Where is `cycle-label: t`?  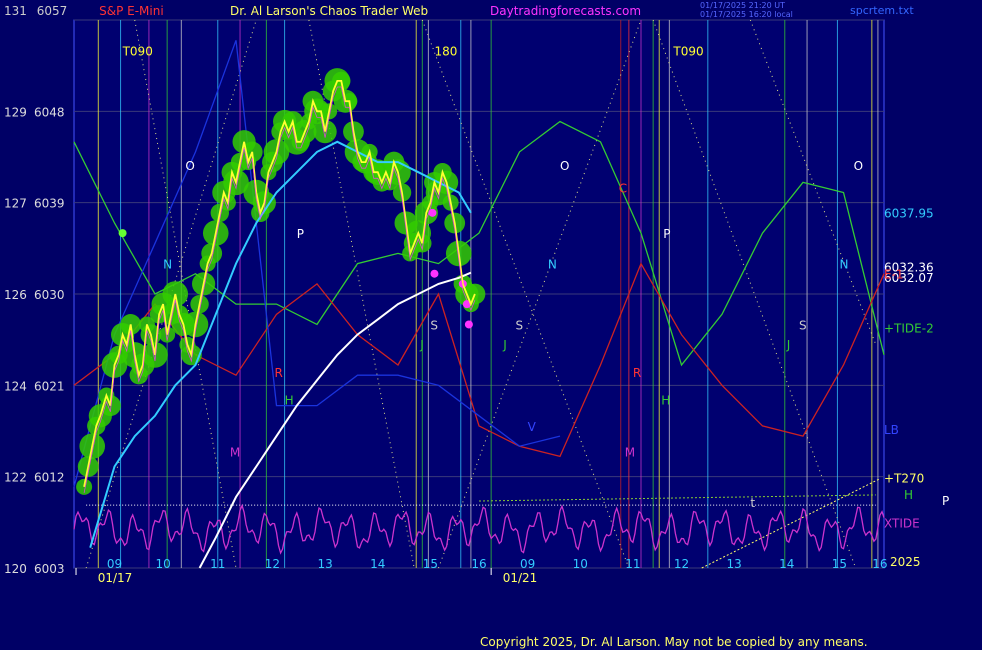 cycle-label: t is located at coordinates (752, 503).